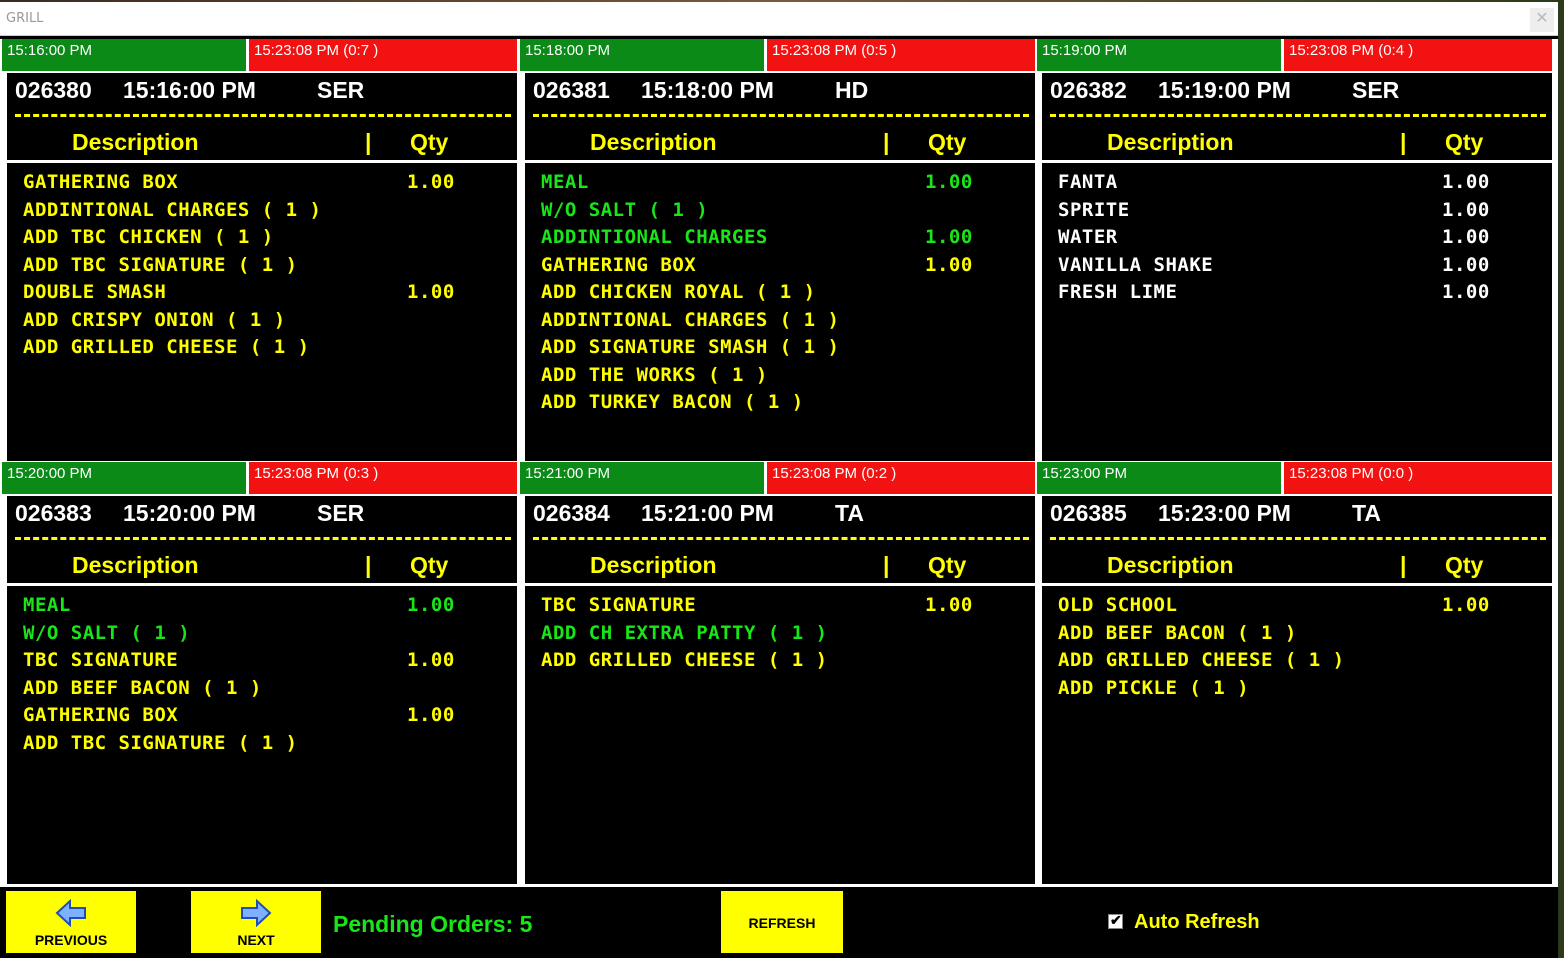 Image resolution: width=1564 pixels, height=958 pixels. What do you see at coordinates (1115, 920) in the screenshot?
I see `auto-refresh-checkbox: ✔` at bounding box center [1115, 920].